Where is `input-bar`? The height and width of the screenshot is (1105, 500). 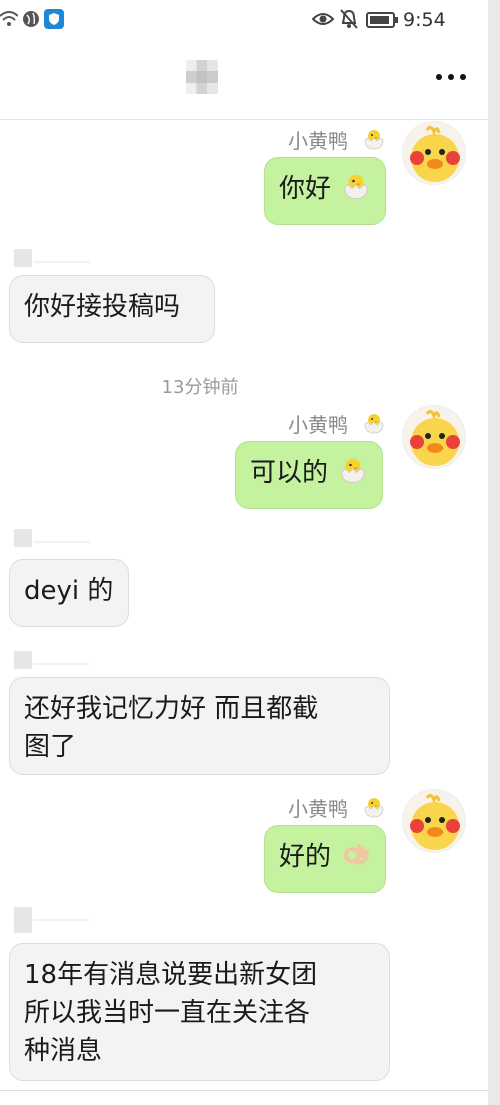 input-bar is located at coordinates (244, 1097).